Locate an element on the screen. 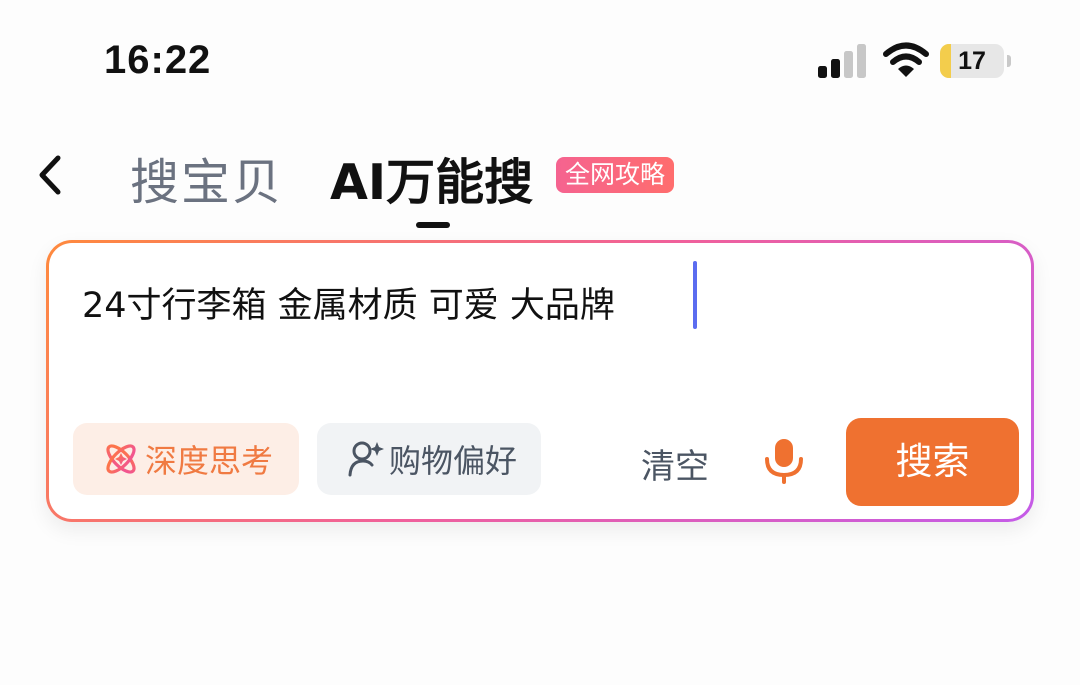  tab-ai-search: AI万能搜 is located at coordinates (431, 178).